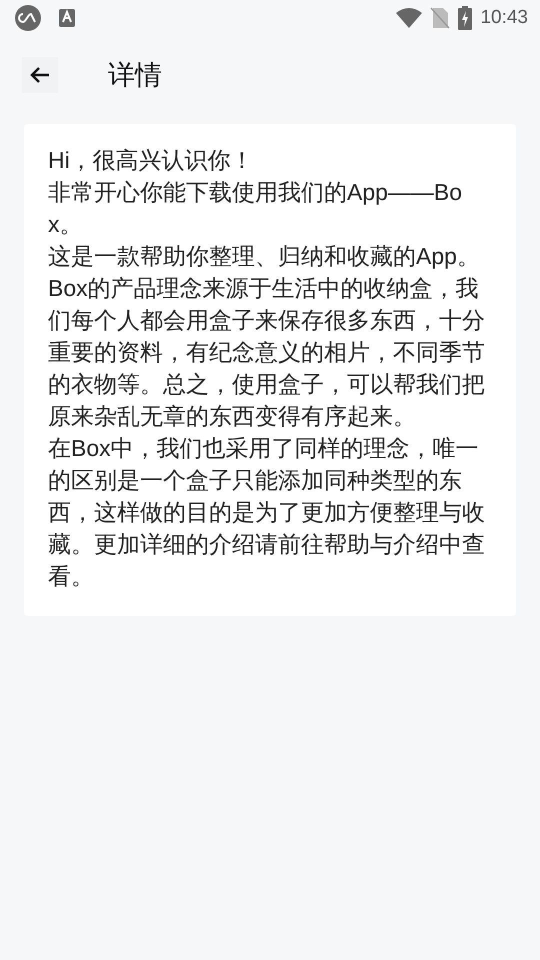 The height and width of the screenshot is (960, 540). What do you see at coordinates (409, 18) in the screenshot?
I see `wifi-icon` at bounding box center [409, 18].